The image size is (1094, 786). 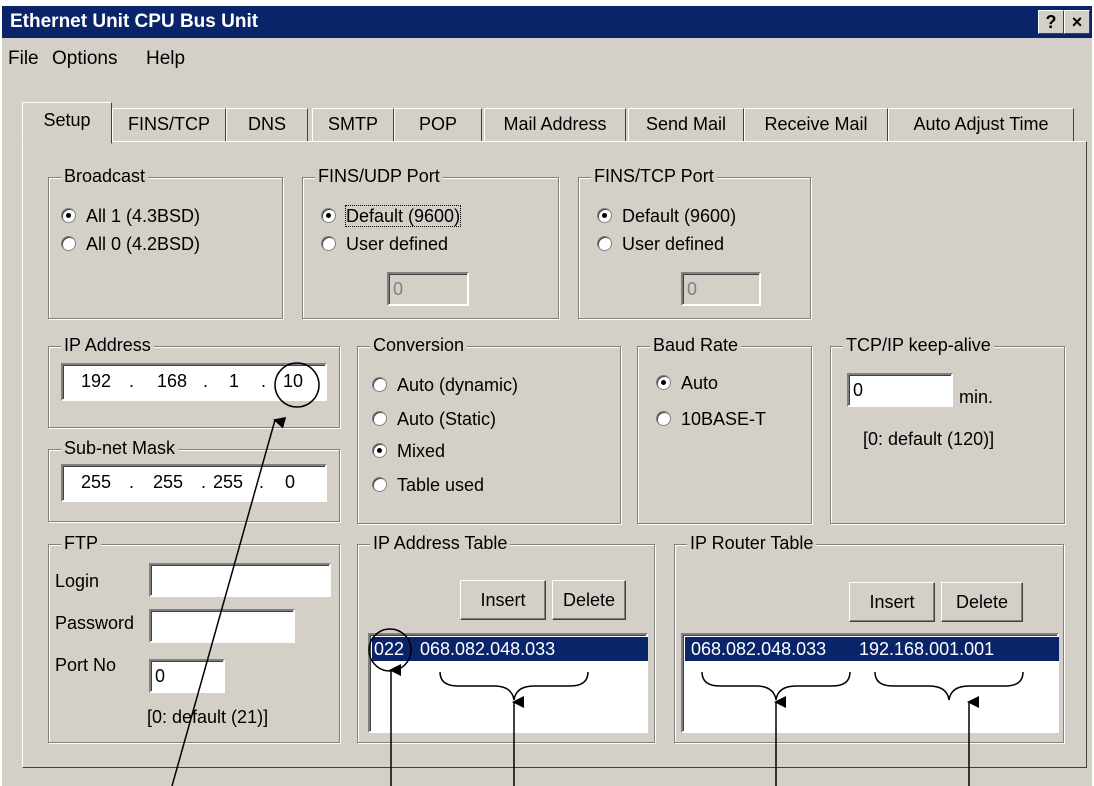 What do you see at coordinates (390, 650) in the screenshot?
I see `node-number-circle` at bounding box center [390, 650].